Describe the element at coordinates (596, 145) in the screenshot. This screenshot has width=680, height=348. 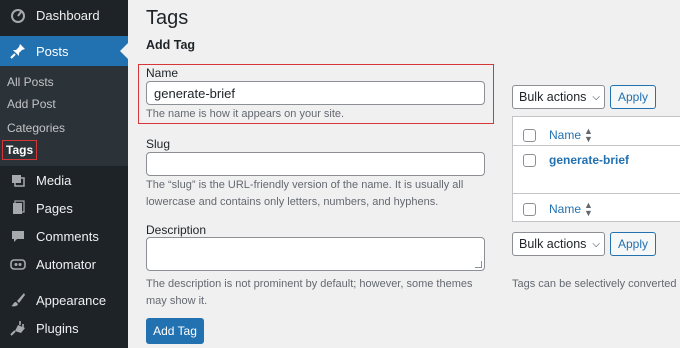
I see `header-divider` at that location.